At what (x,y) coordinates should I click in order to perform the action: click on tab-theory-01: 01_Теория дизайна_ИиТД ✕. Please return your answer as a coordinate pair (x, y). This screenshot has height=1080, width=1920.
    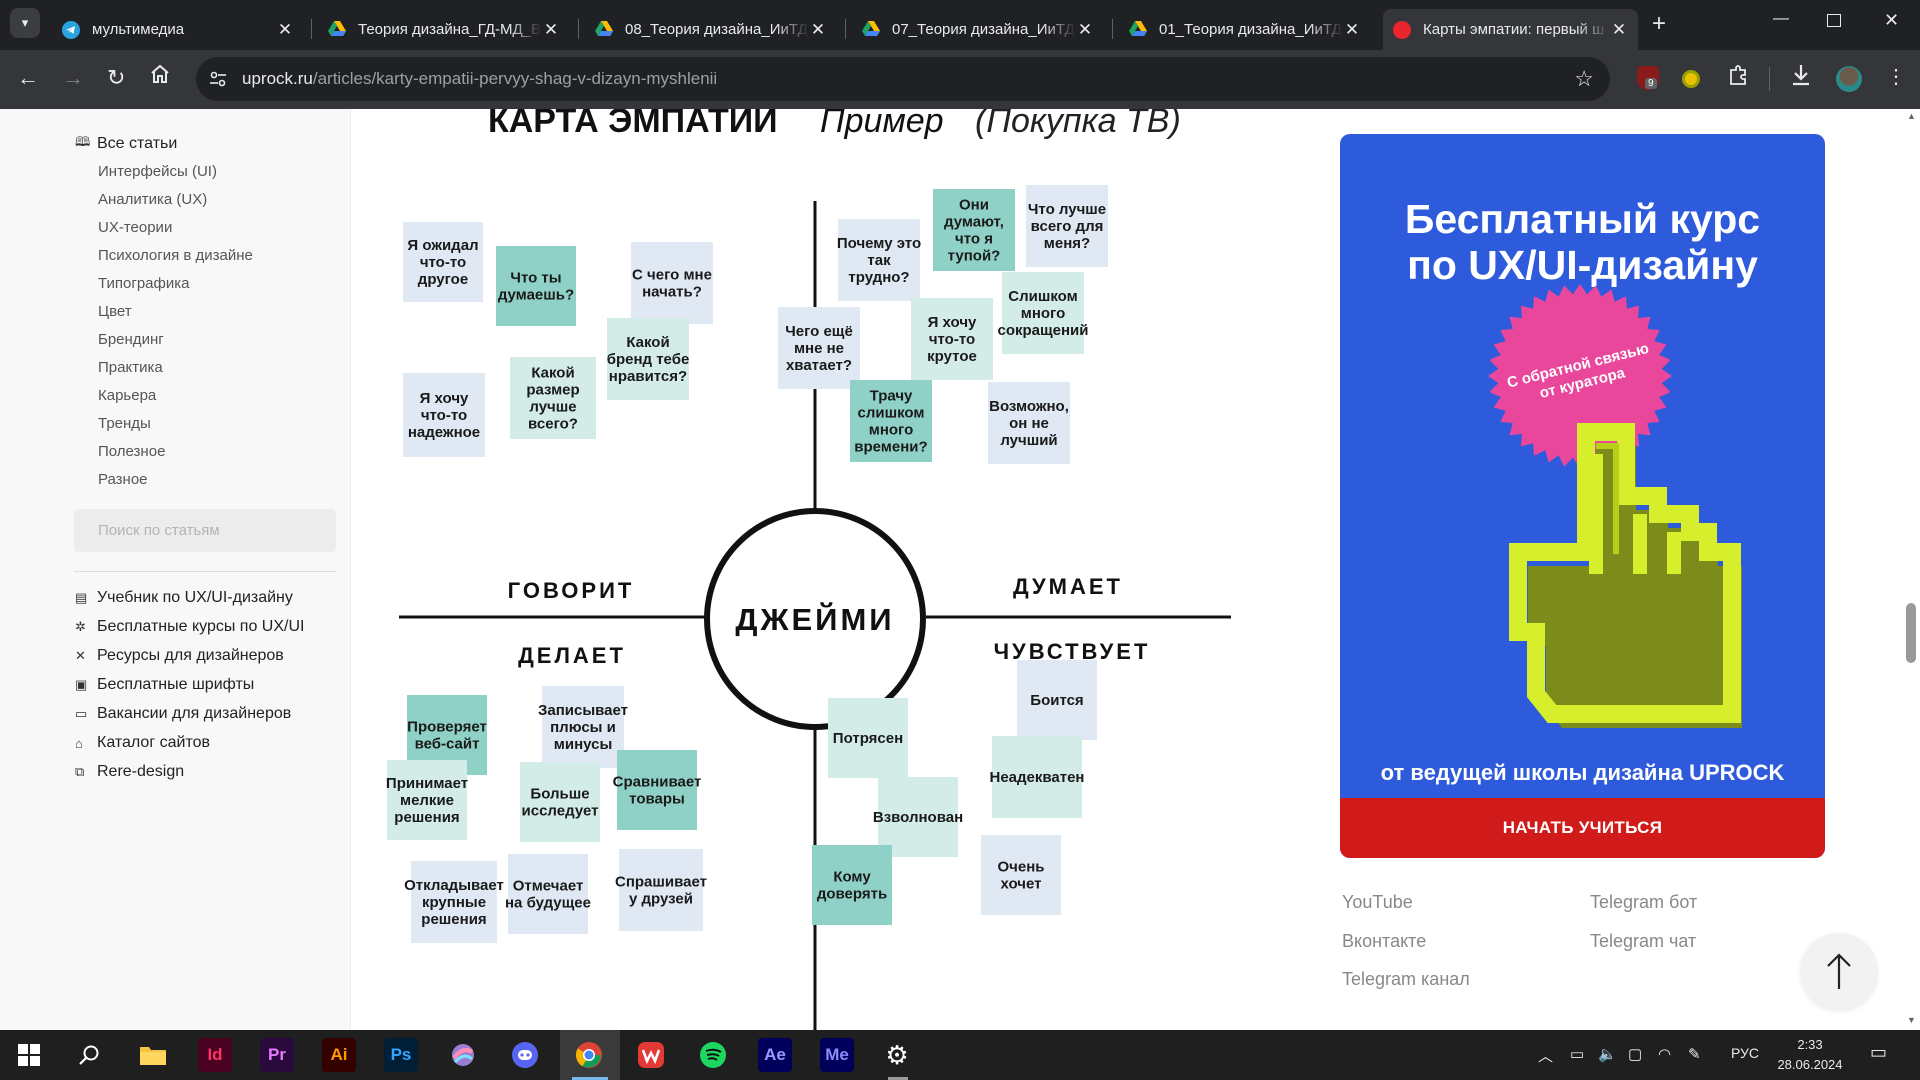
    Looking at the image, I should click on (1245, 29).